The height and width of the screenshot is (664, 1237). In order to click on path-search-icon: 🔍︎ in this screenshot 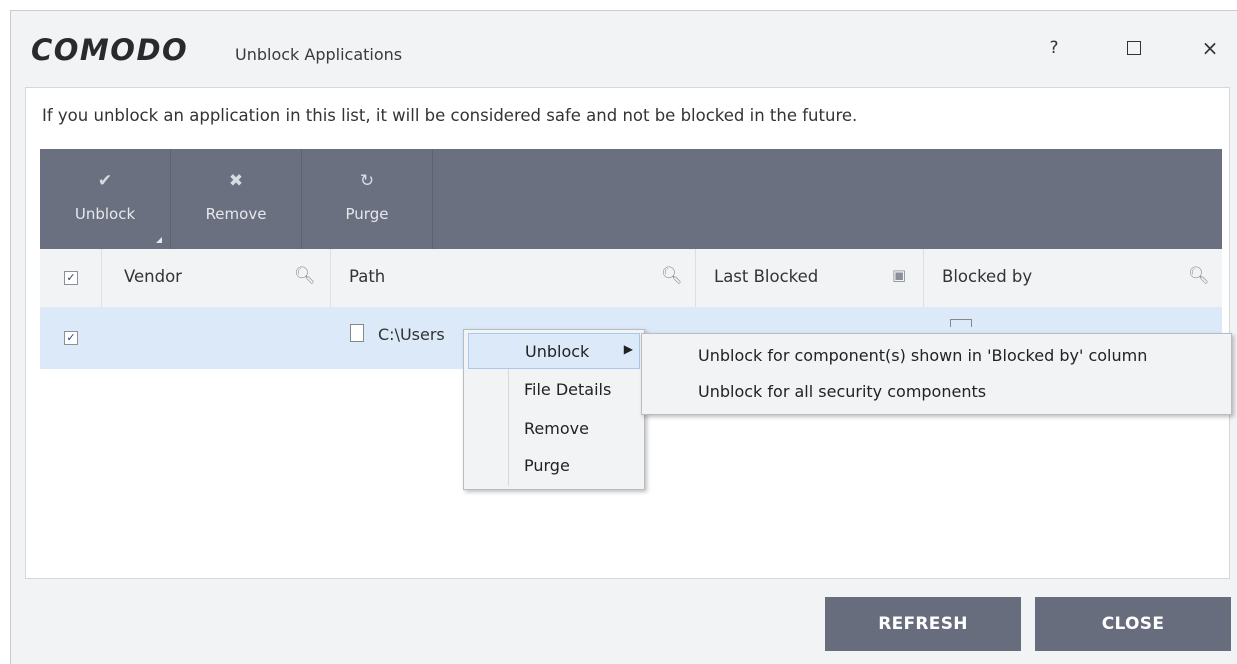, I will do `click(672, 276)`.